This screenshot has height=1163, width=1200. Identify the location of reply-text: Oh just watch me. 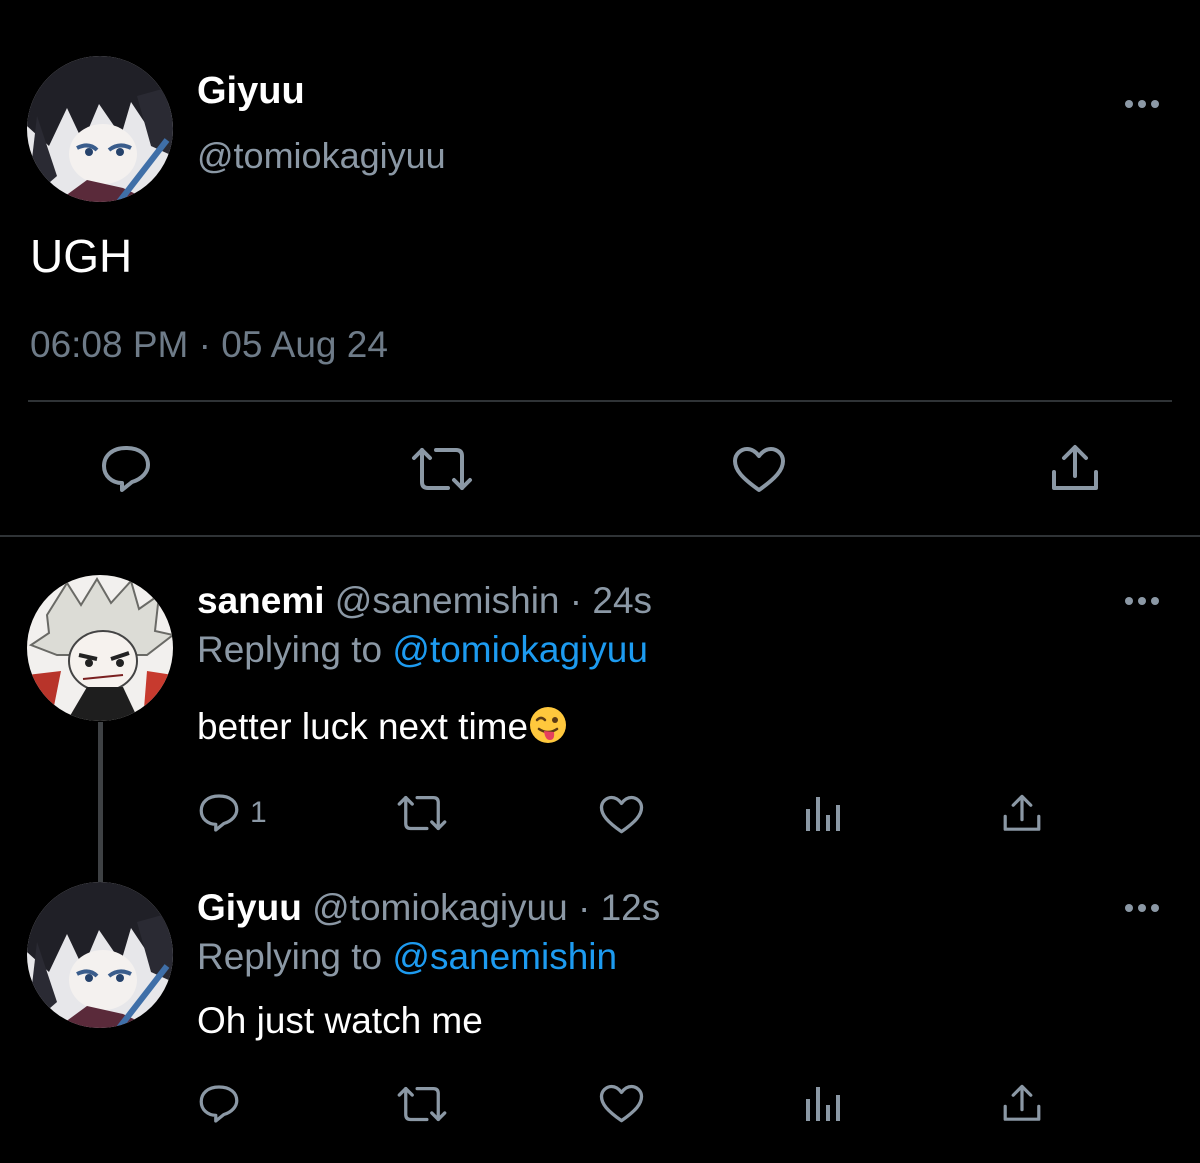
(340, 1021).